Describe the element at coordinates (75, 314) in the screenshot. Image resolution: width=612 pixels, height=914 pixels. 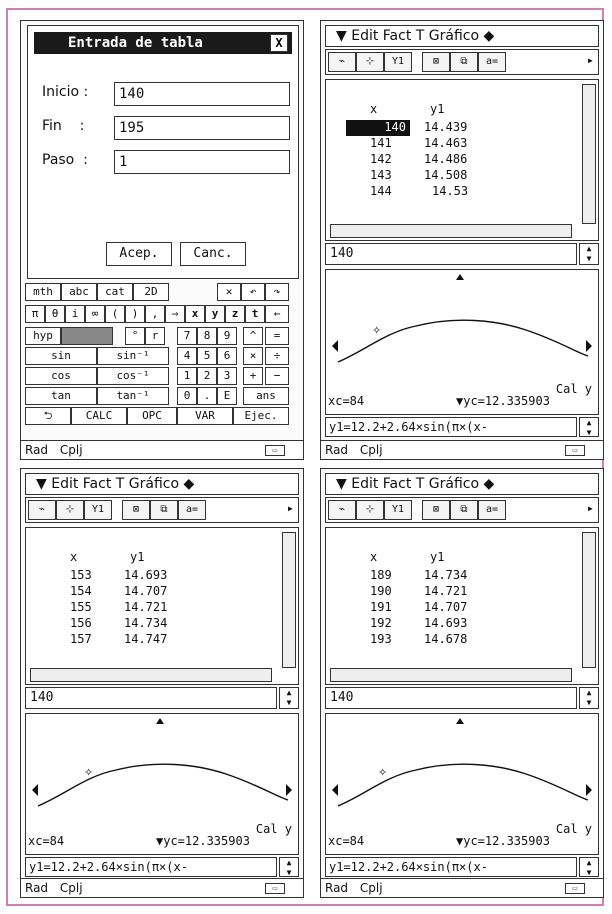
I see `key-i: i` at that location.